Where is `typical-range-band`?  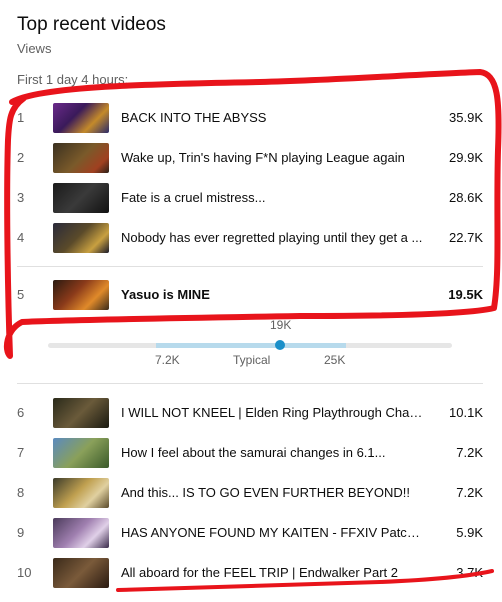 typical-range-band is located at coordinates (251, 345).